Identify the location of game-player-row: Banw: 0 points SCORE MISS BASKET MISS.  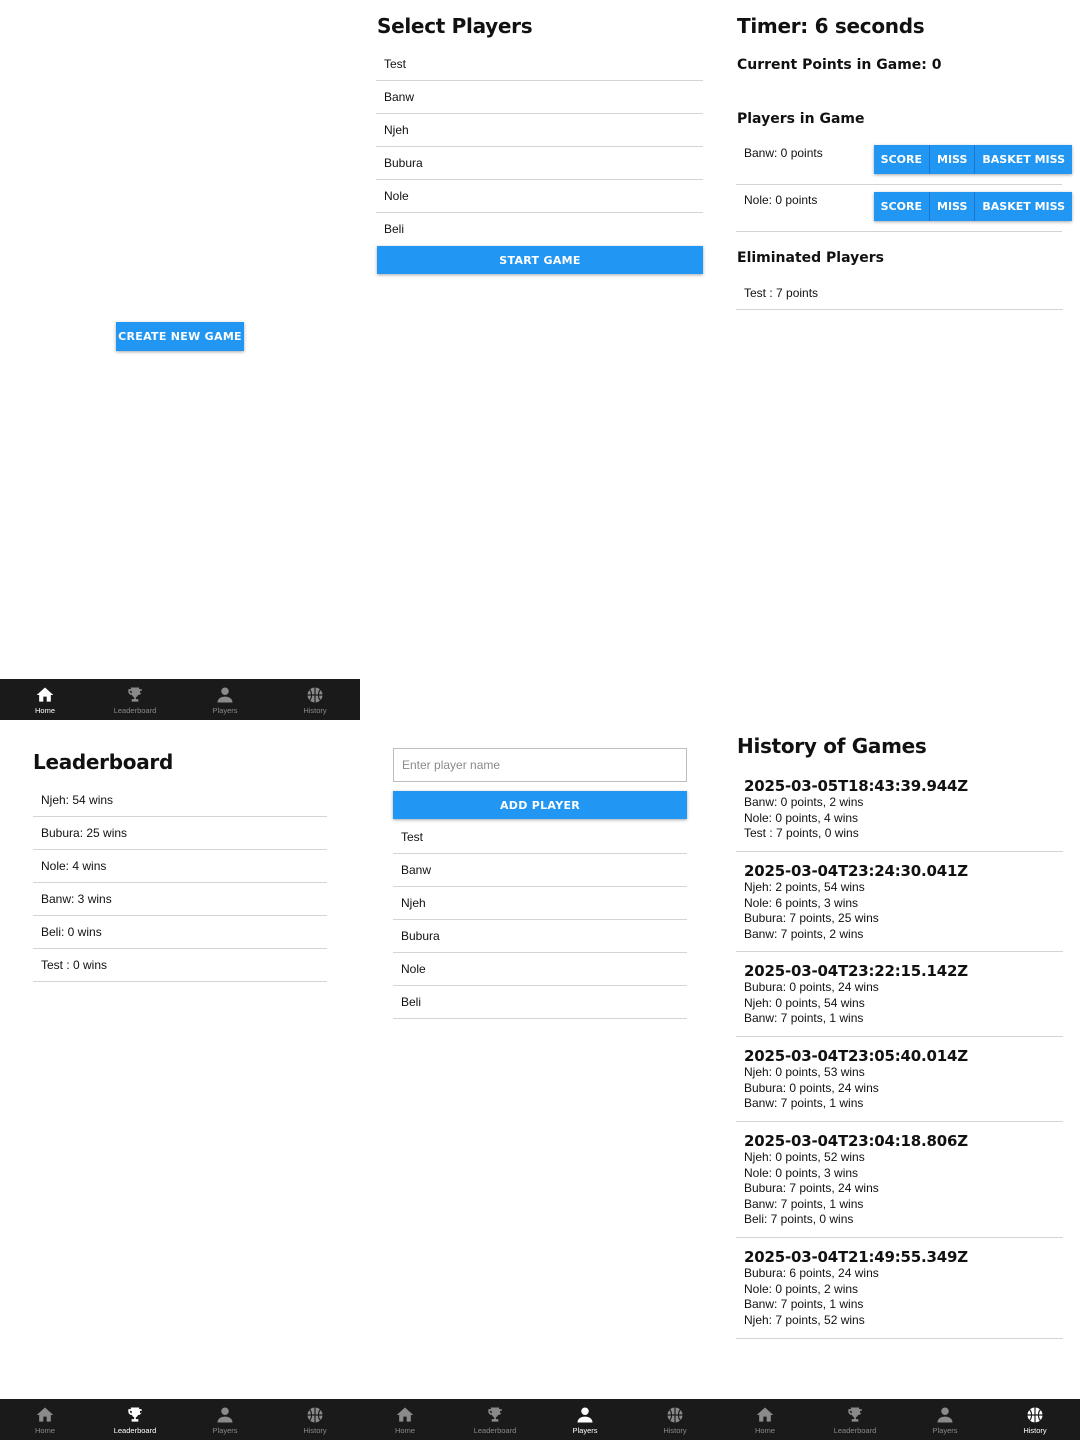
(904, 161).